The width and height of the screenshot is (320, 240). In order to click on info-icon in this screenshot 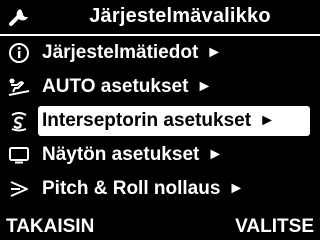, I will do `click(19, 53)`.